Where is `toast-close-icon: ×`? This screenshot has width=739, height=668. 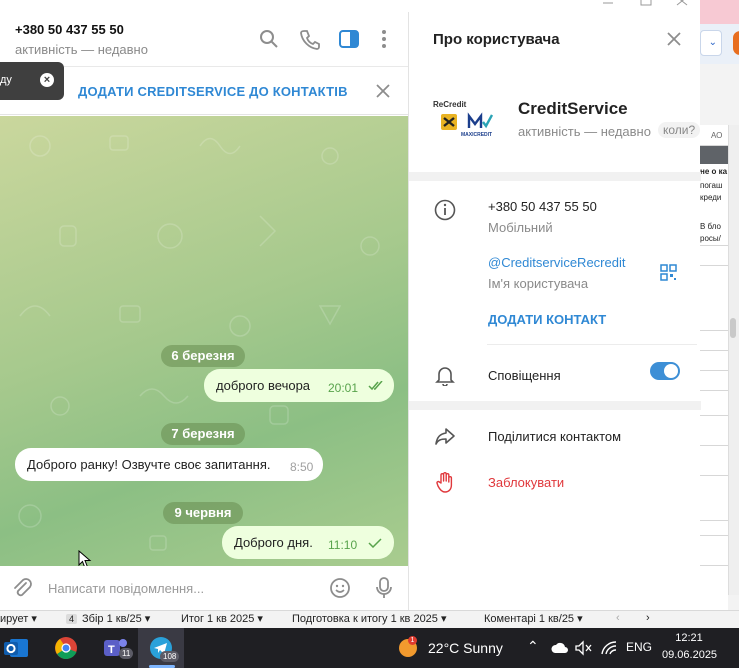 toast-close-icon: × is located at coordinates (47, 80).